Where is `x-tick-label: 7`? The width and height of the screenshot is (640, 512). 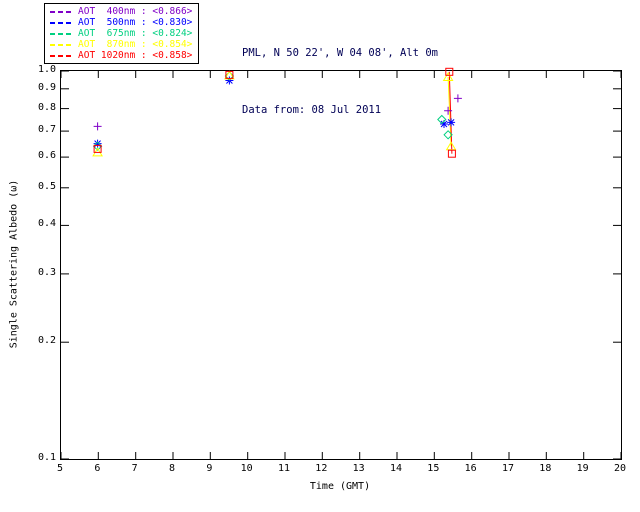
x-tick-label: 7 is located at coordinates (134, 468).